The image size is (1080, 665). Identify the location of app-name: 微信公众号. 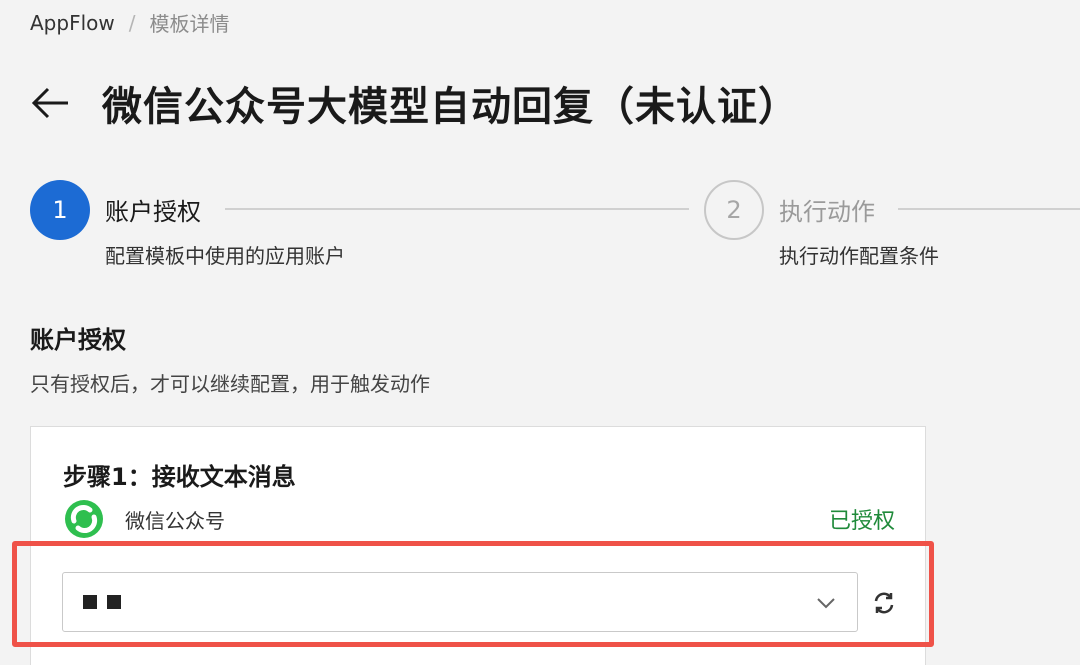
(175, 520).